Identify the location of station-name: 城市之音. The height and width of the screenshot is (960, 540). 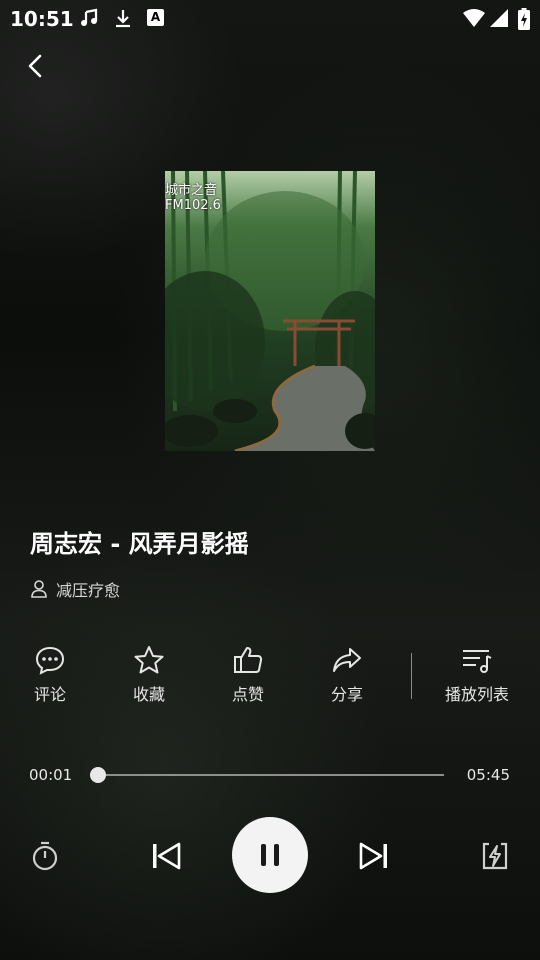
(191, 190).